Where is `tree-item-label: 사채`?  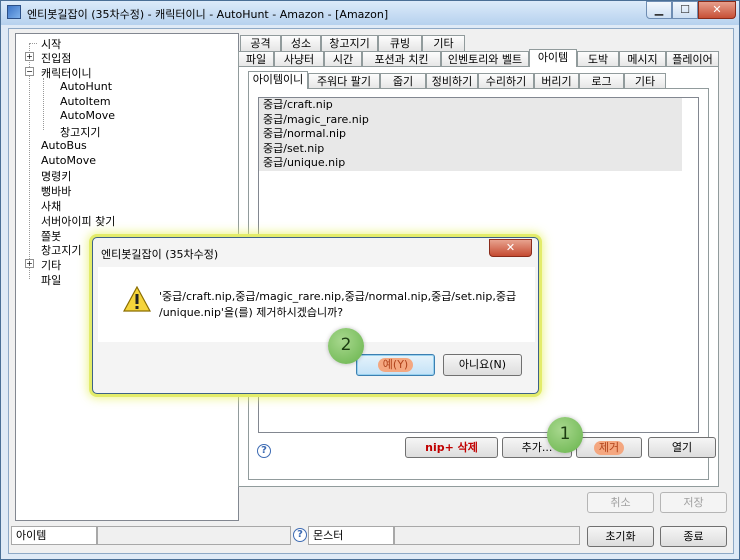 tree-item-label: 사채 is located at coordinates (51, 206).